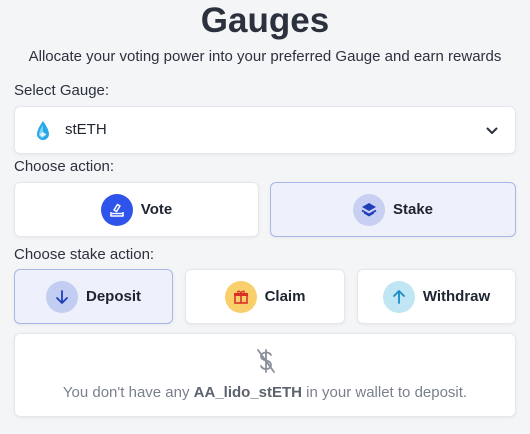  Describe the element at coordinates (285, 296) in the screenshot. I see `claim-button-label: Claim` at that location.